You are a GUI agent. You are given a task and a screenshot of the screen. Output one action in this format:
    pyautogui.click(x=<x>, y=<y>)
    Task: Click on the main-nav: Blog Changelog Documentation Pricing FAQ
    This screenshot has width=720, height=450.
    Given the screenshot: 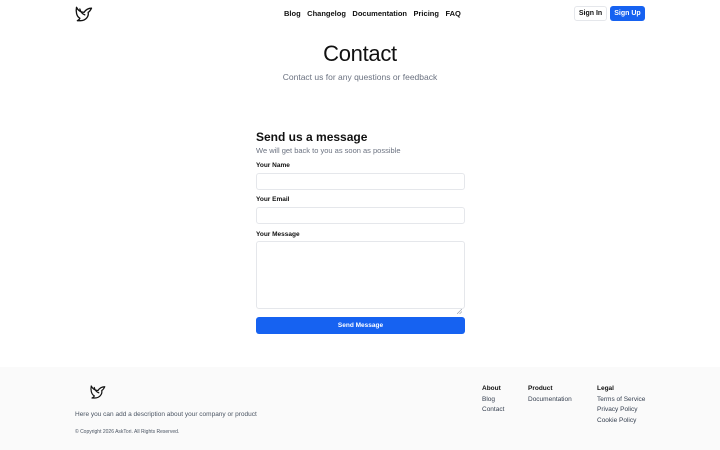 What is the action you would take?
    pyautogui.click(x=375, y=13)
    